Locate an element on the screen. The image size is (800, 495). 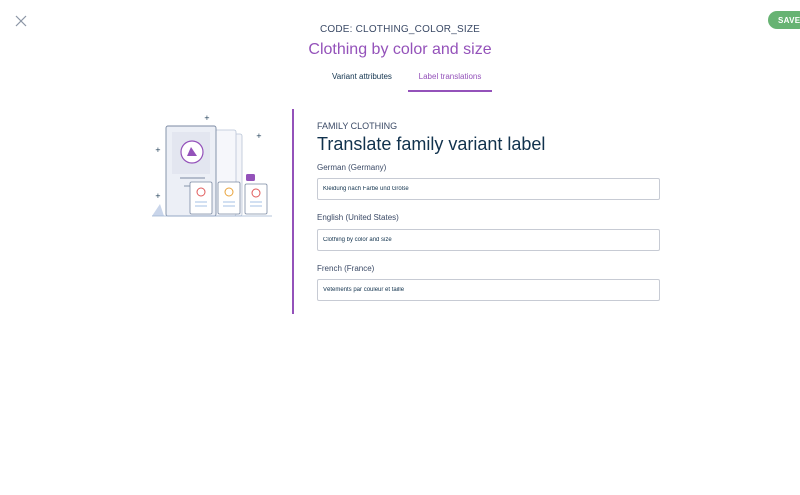
german-label: German (Germany) is located at coordinates (352, 167).